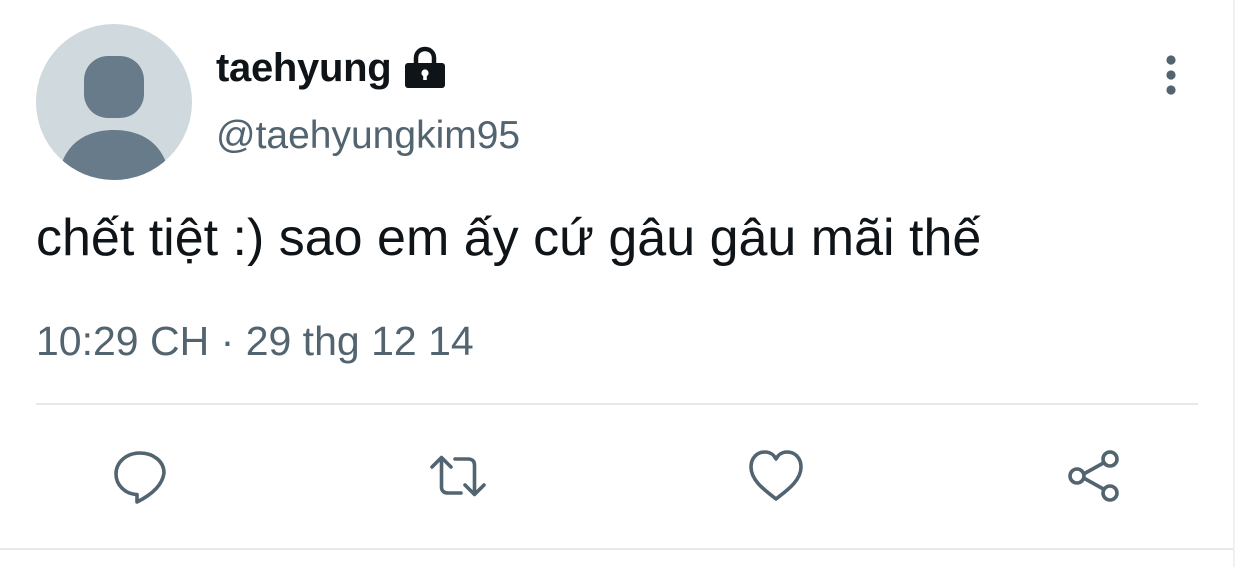 This screenshot has height=567, width=1235. Describe the element at coordinates (304, 68) in the screenshot. I see `display-name: taehyung` at that location.